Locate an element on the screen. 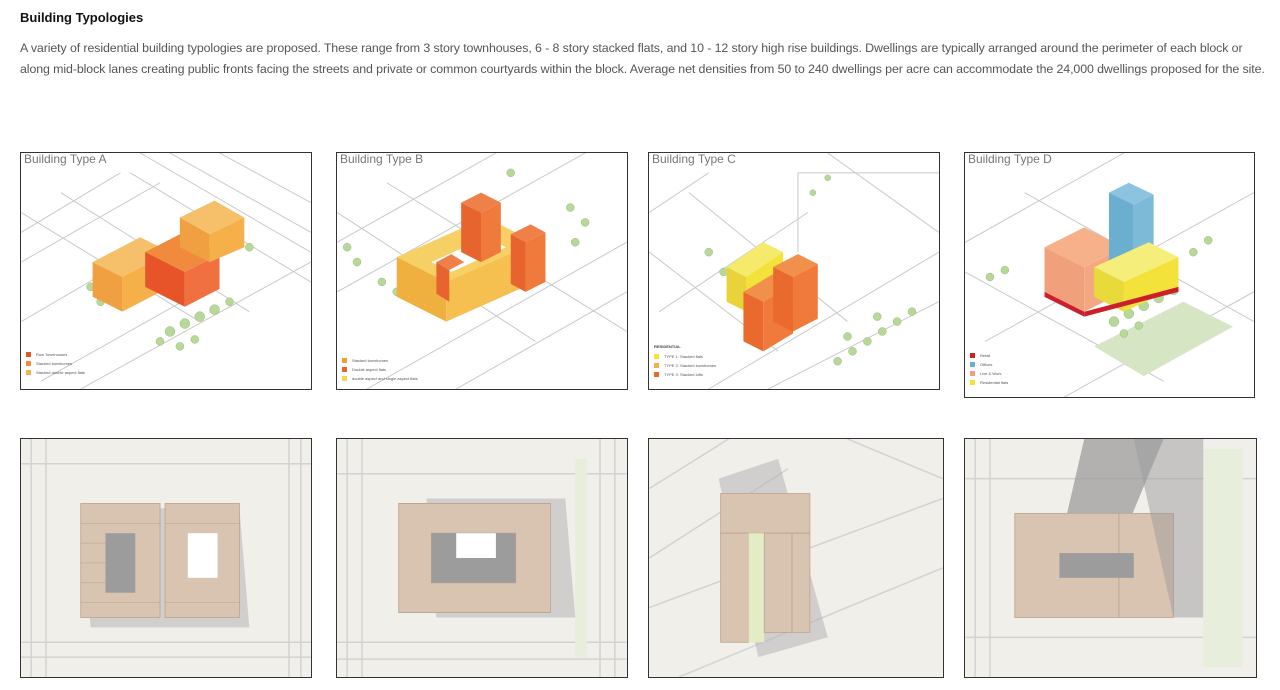  building-type-b-drawing is located at coordinates (482, 271).